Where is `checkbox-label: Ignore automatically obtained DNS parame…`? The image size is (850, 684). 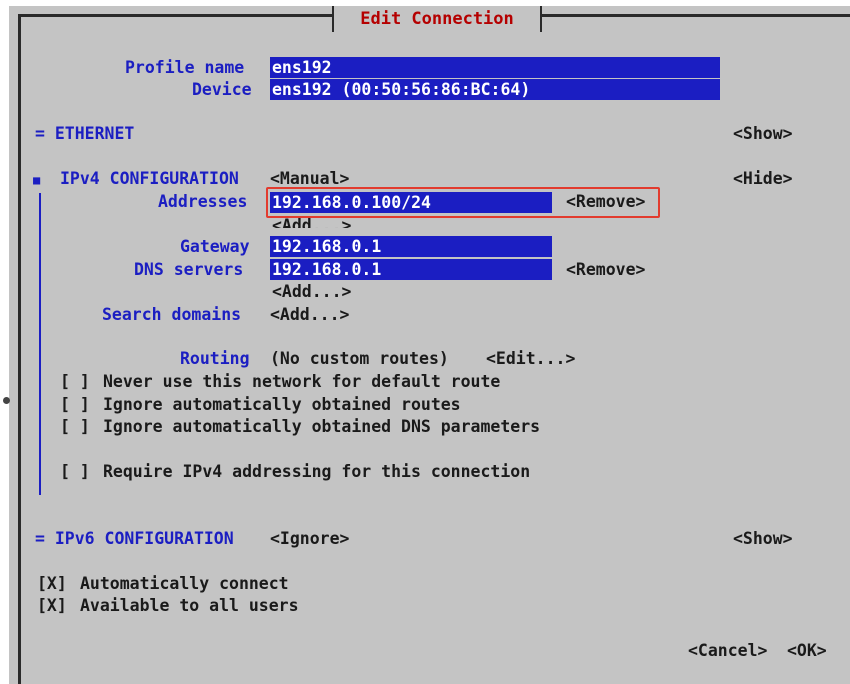
checkbox-label: Ignore automatically obtained DNS parame… is located at coordinates (322, 426).